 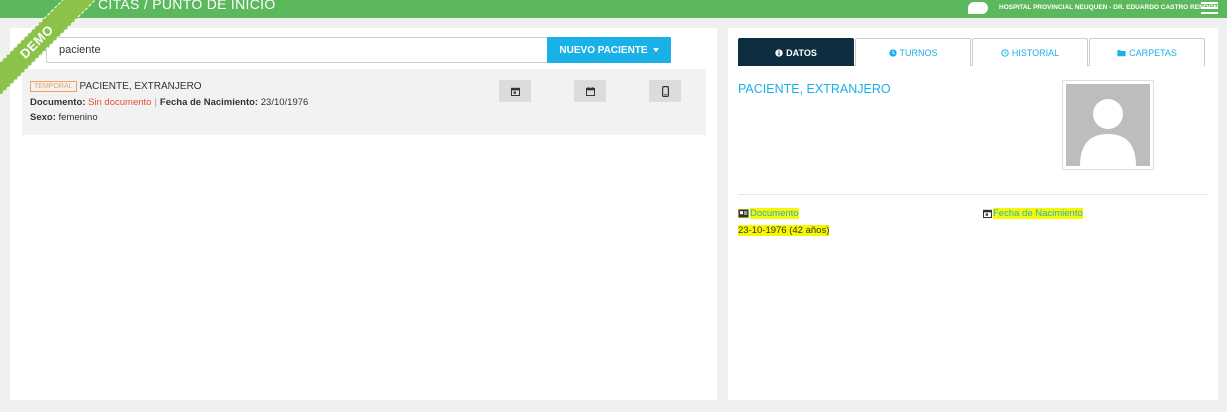 I want to click on hamburger-menu-icon, so click(x=1209, y=8).